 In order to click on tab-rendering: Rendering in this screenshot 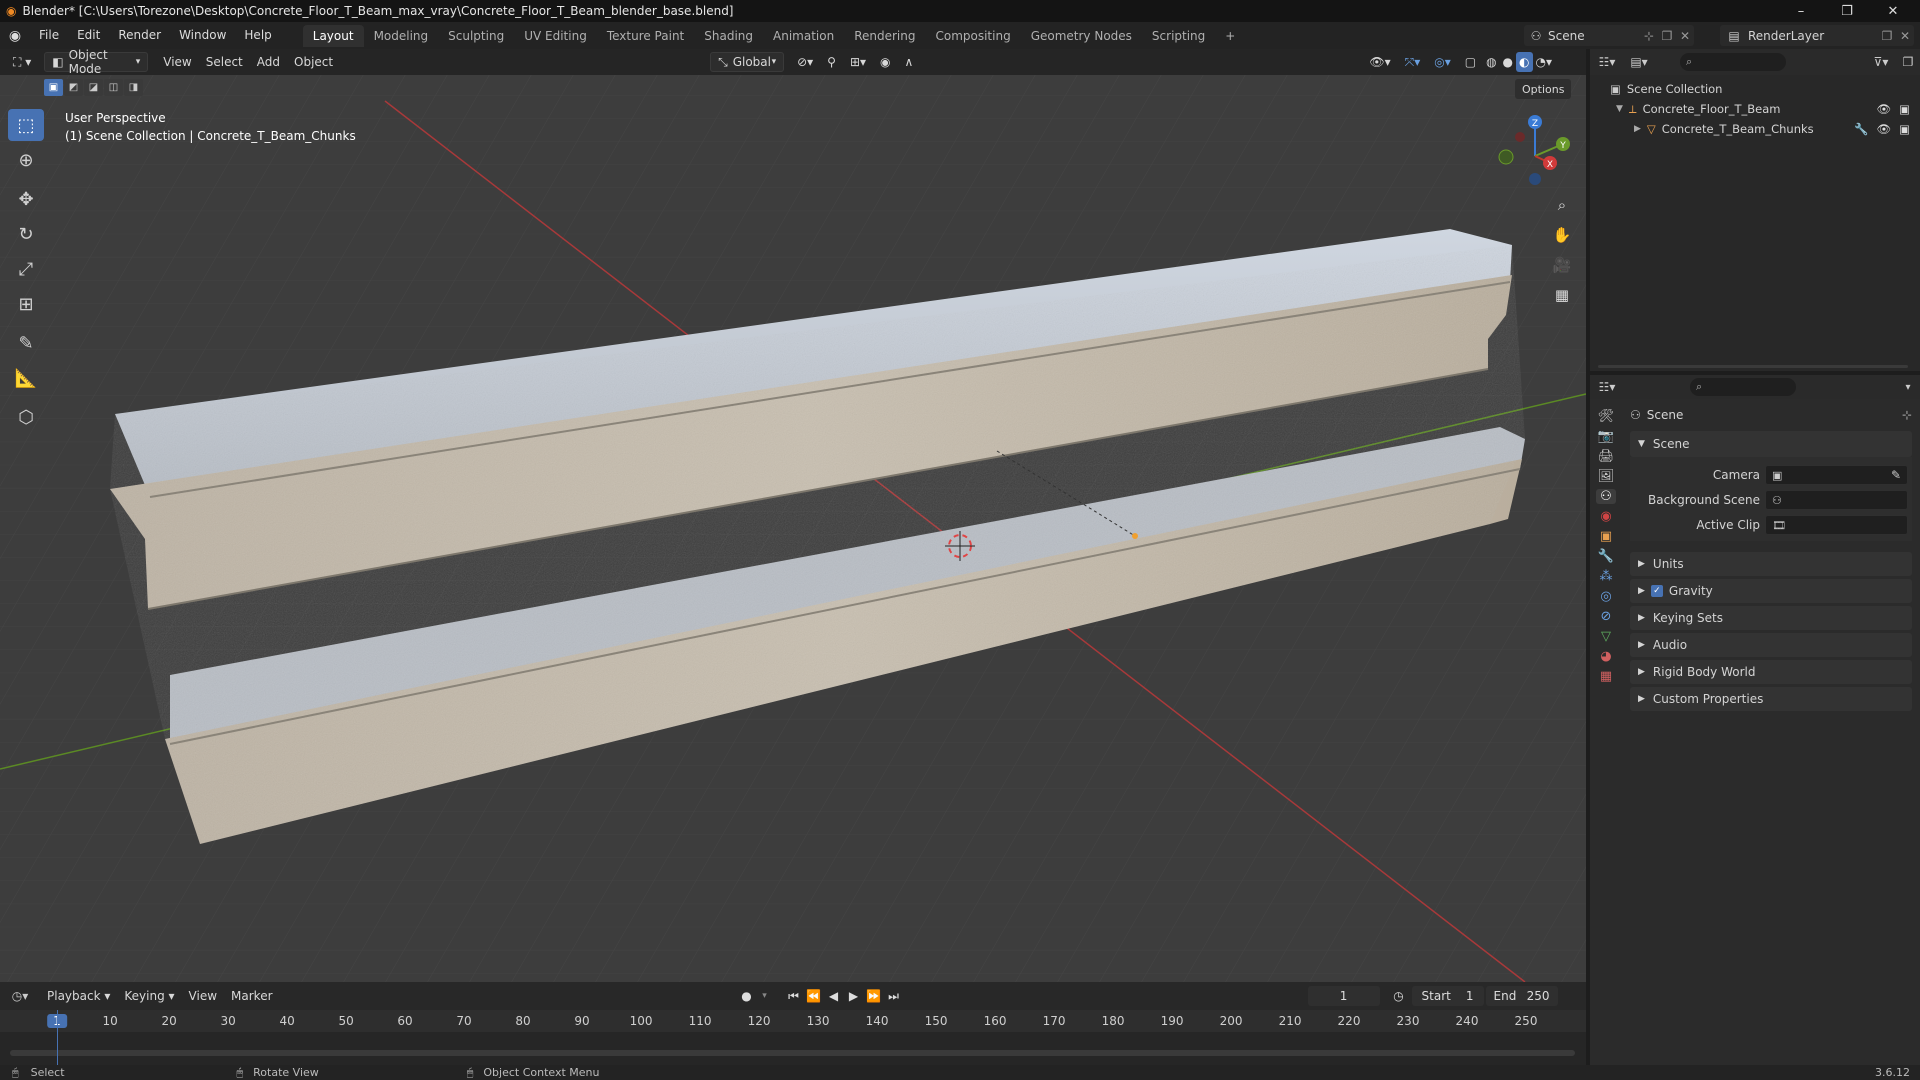, I will do `click(884, 36)`.